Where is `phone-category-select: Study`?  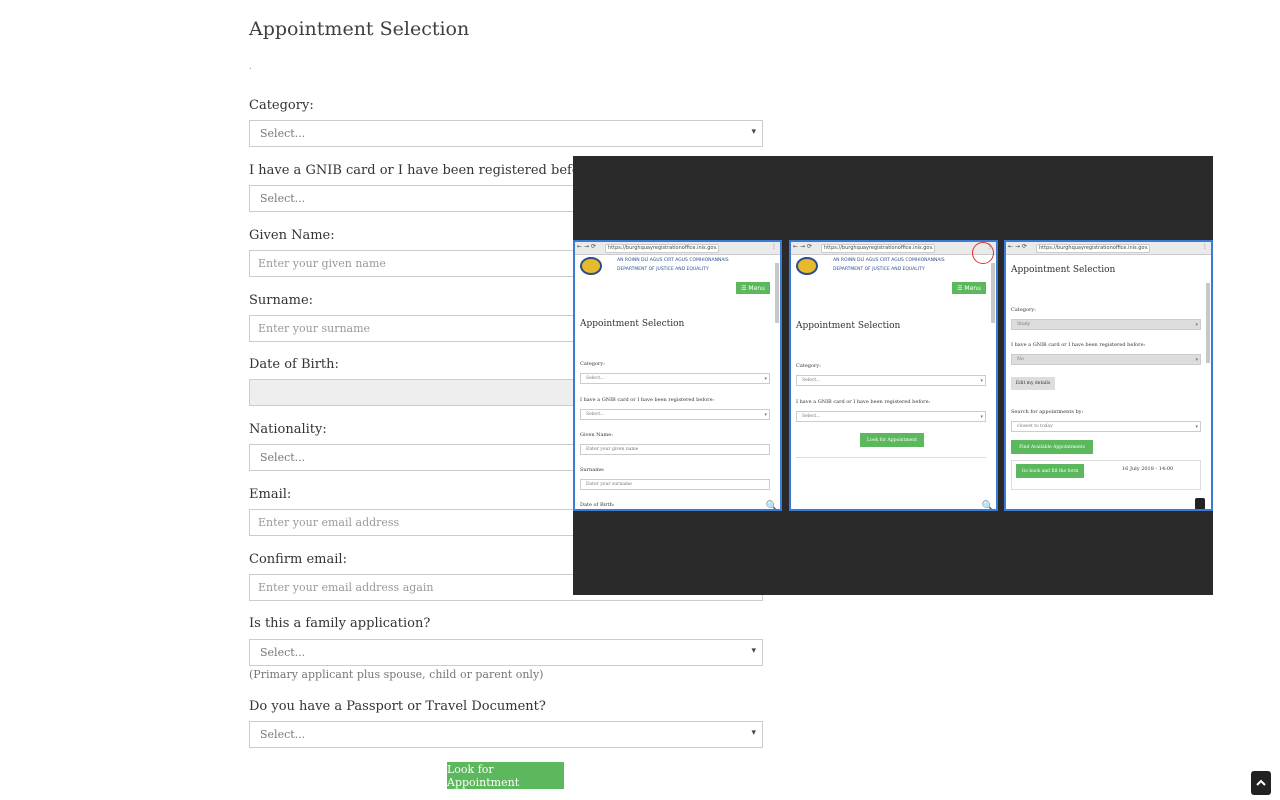 phone-category-select: Study is located at coordinates (1106, 324).